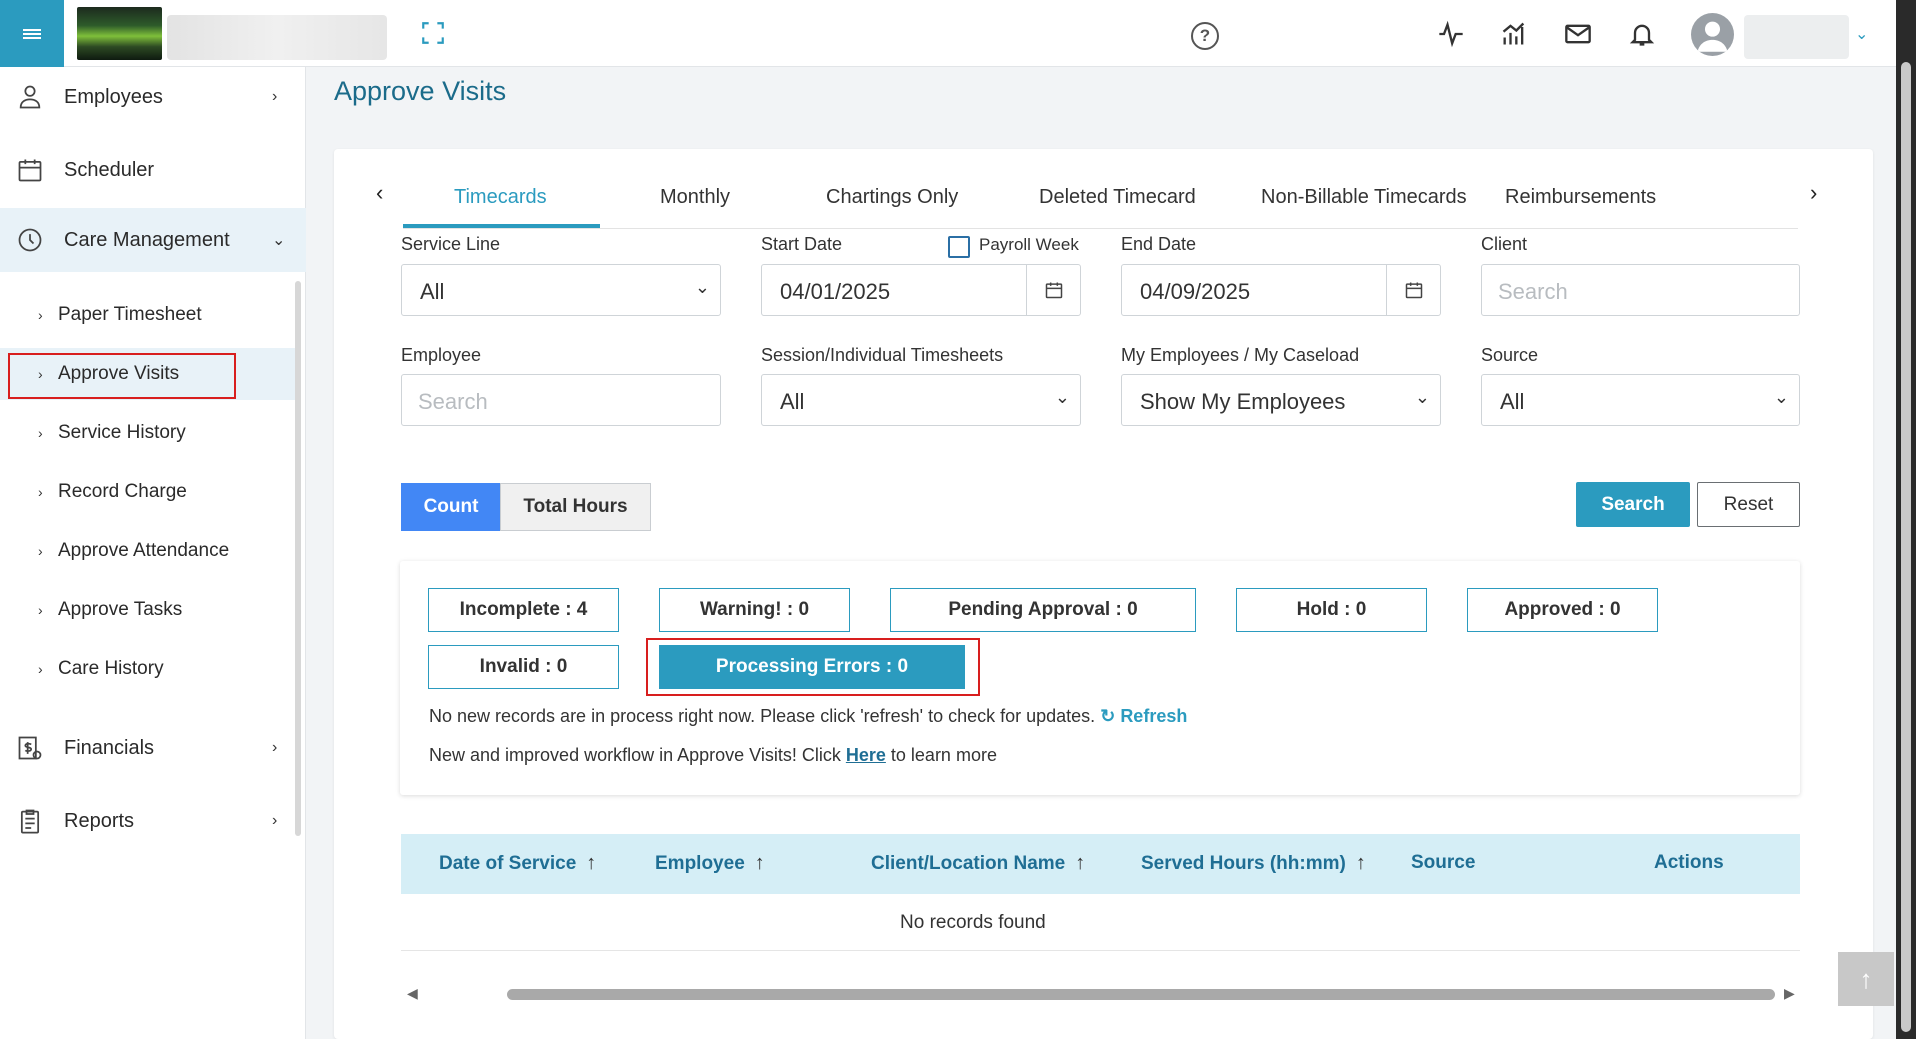 This screenshot has height=1039, width=1916. Describe the element at coordinates (298, 558) in the screenshot. I see `sidebar-scrollbar` at that location.